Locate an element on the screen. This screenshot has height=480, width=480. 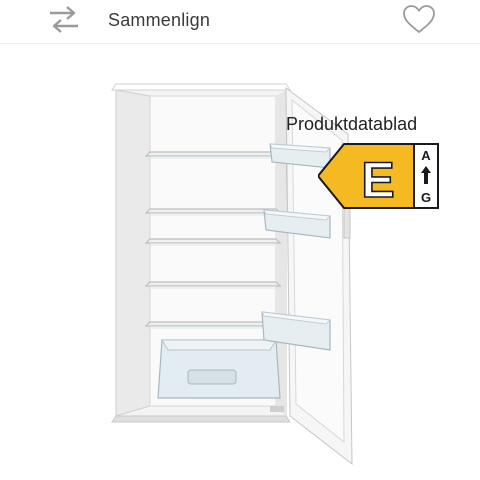
energy-class-letter: E is located at coordinates (377, 180).